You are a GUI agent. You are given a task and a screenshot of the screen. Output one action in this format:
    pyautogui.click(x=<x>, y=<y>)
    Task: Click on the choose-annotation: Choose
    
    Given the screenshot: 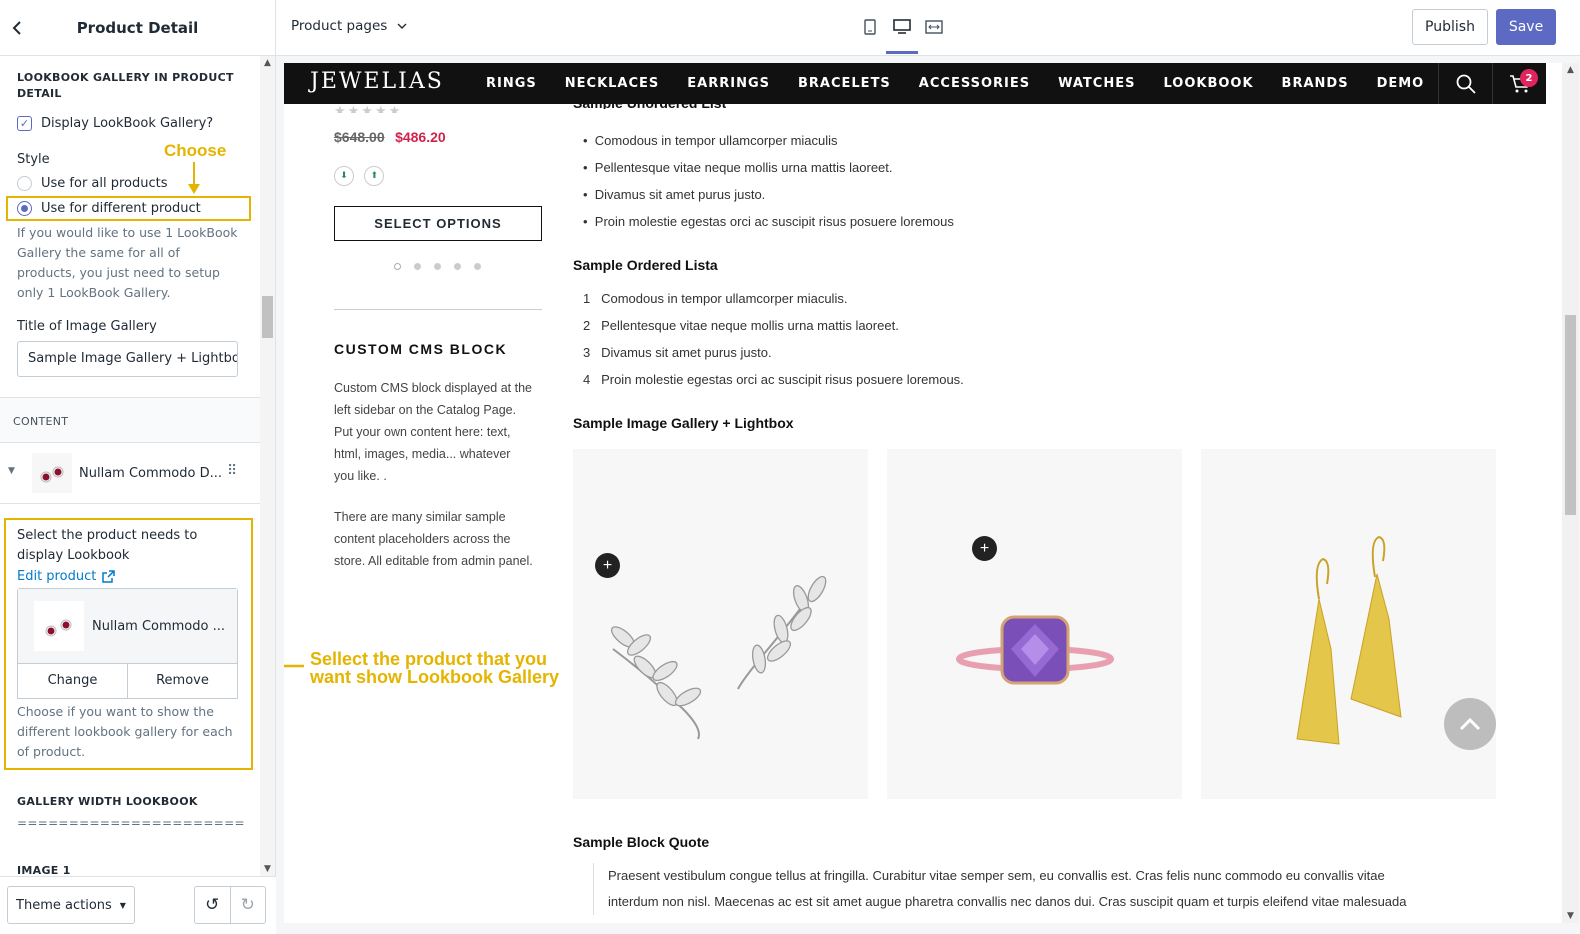 What is the action you would take?
    pyautogui.click(x=195, y=150)
    